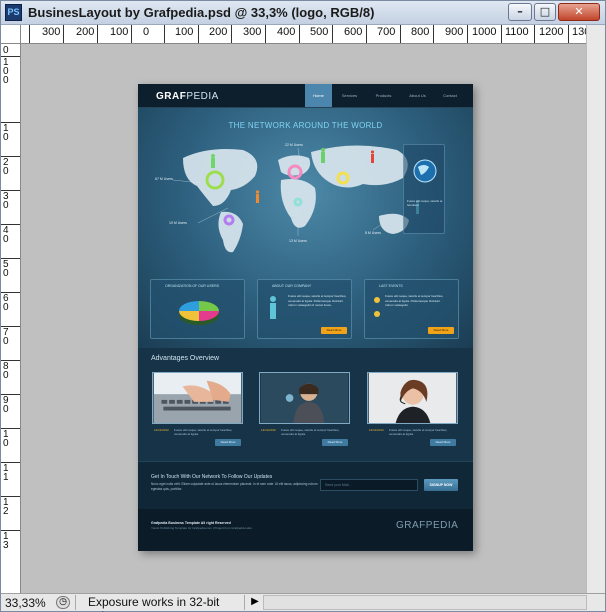 The height and width of the screenshot is (612, 606). I want to click on photoshop-icon: PS, so click(13, 12).